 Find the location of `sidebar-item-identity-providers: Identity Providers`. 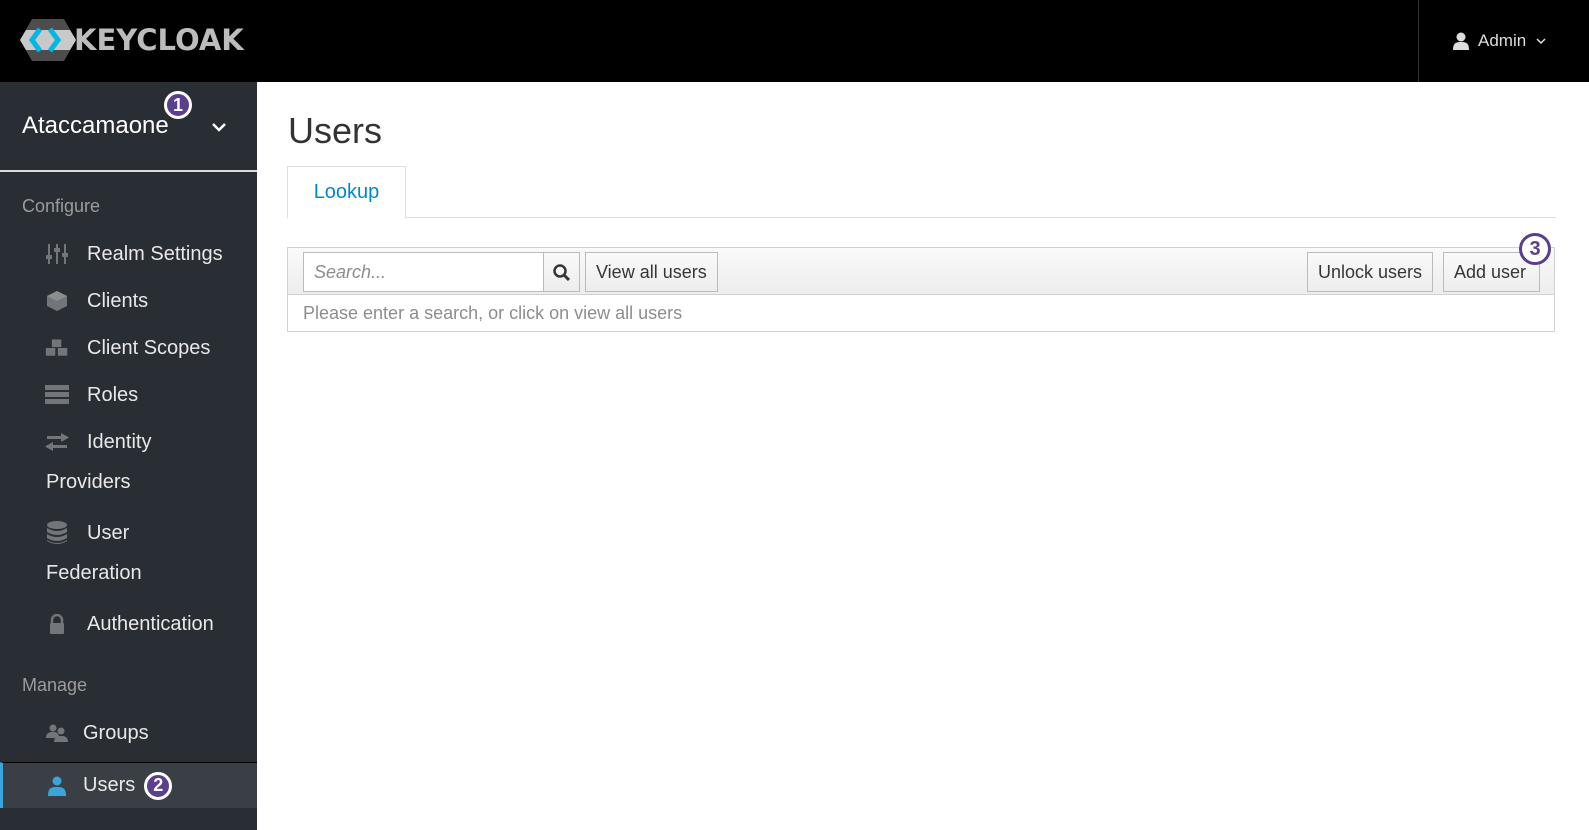

sidebar-item-identity-providers: Identity Providers is located at coordinates (128, 464).